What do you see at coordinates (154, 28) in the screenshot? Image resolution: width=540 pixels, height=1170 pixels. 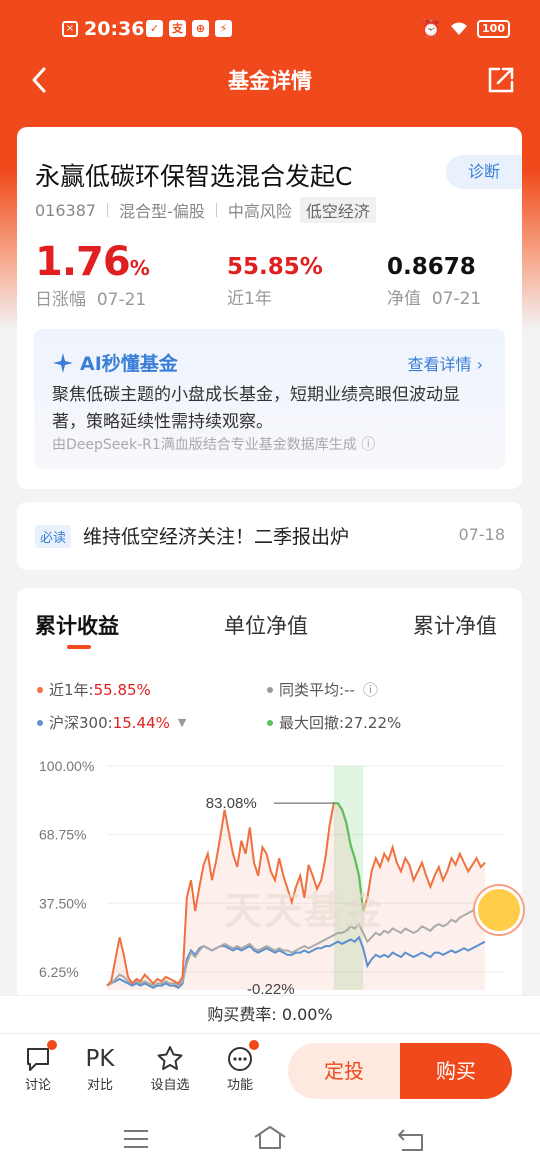 I see `app-icon-1: ✓` at bounding box center [154, 28].